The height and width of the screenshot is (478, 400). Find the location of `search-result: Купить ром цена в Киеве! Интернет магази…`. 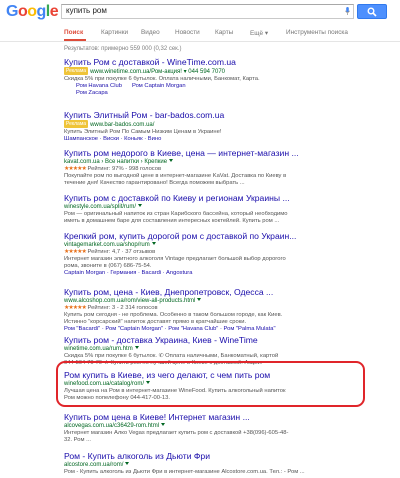

search-result: Купить ром цена в Киеве! Интернет магази… is located at coordinates (209, 428).